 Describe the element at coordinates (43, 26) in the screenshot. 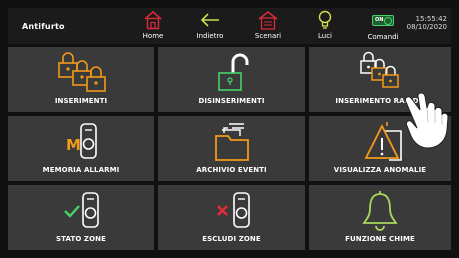

I see `page-title: Antifurto` at that location.